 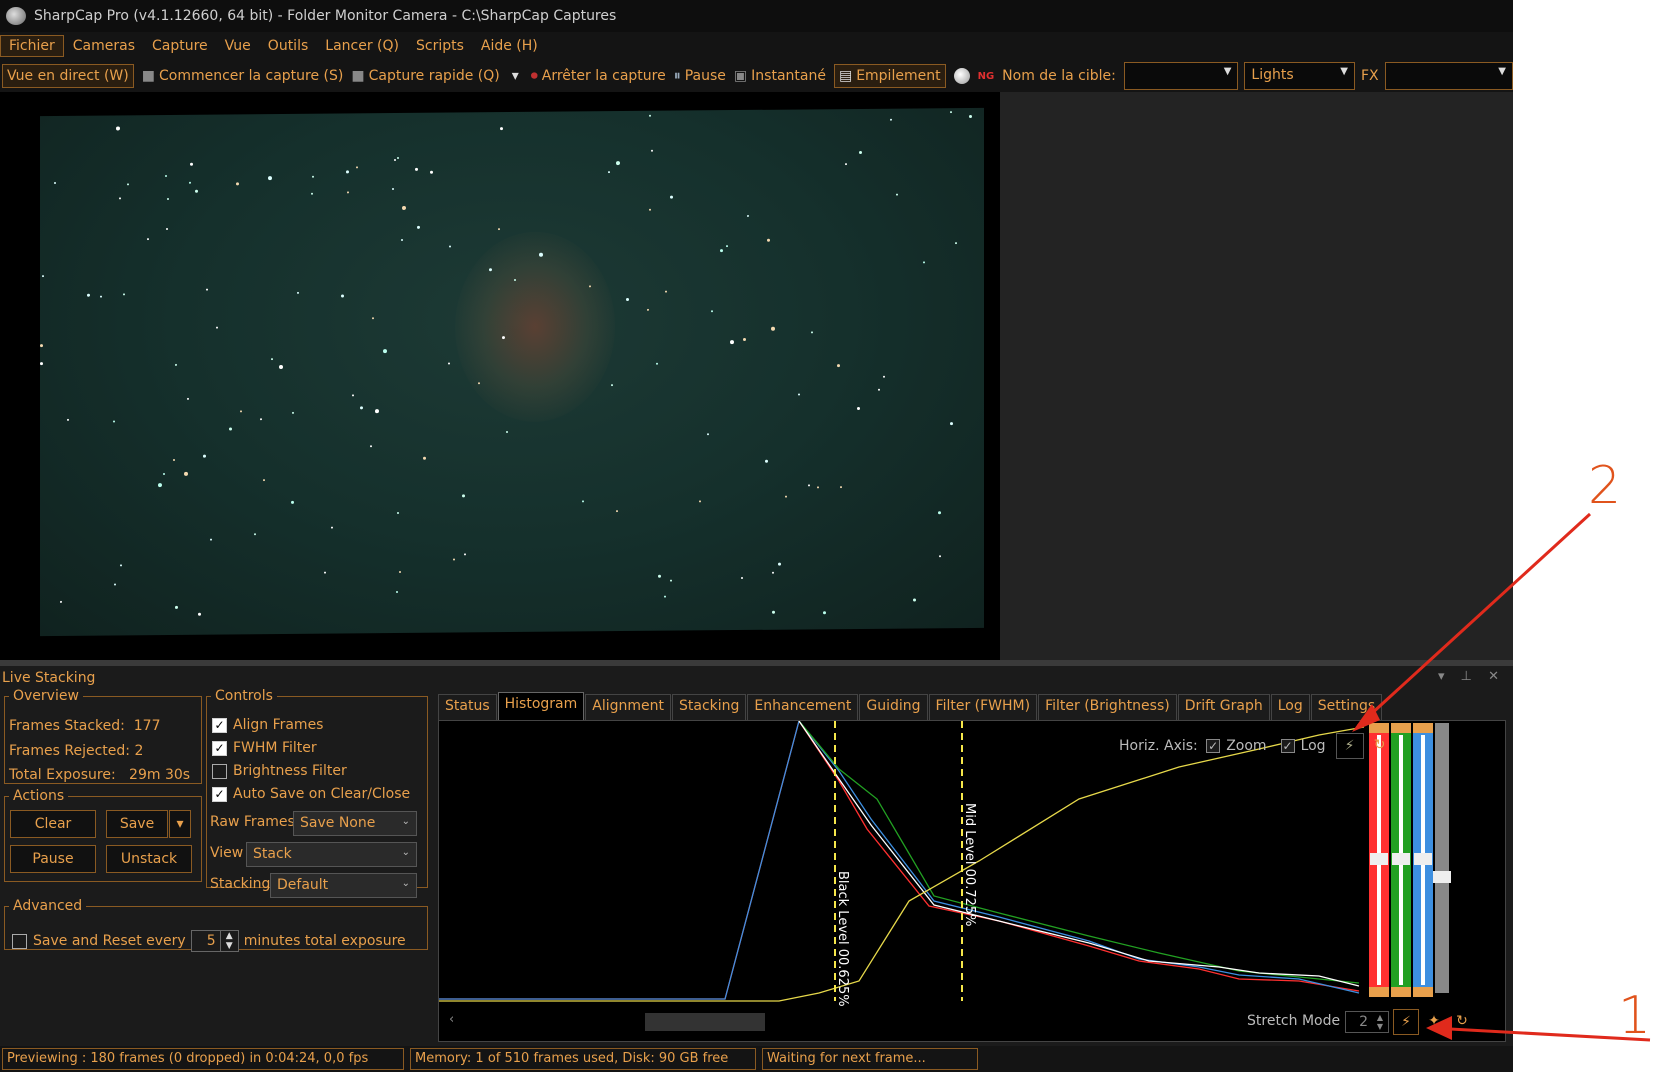 I want to click on menu-outils: Outils, so click(x=288, y=46).